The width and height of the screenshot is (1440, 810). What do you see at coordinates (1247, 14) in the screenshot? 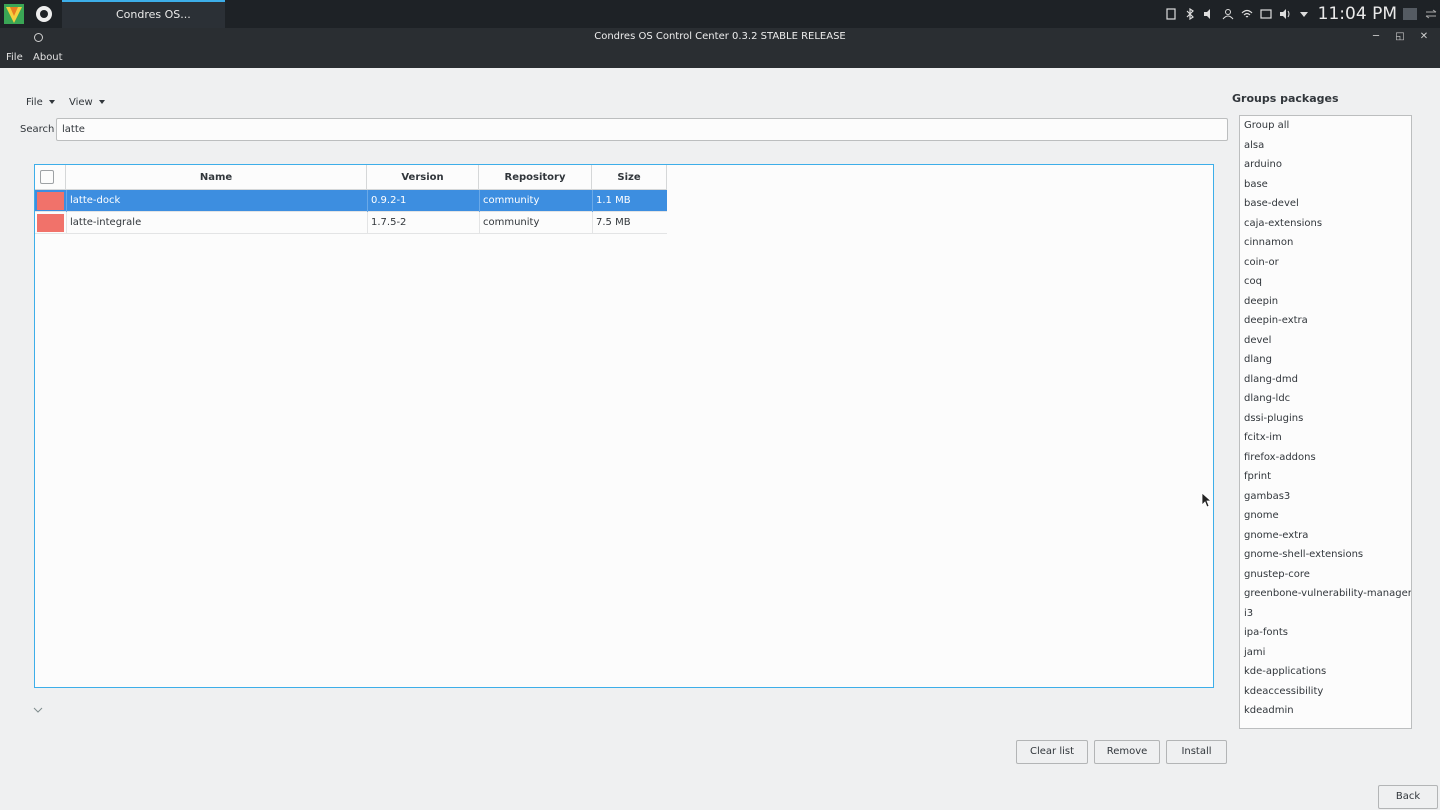
I see `wifi-icon` at bounding box center [1247, 14].